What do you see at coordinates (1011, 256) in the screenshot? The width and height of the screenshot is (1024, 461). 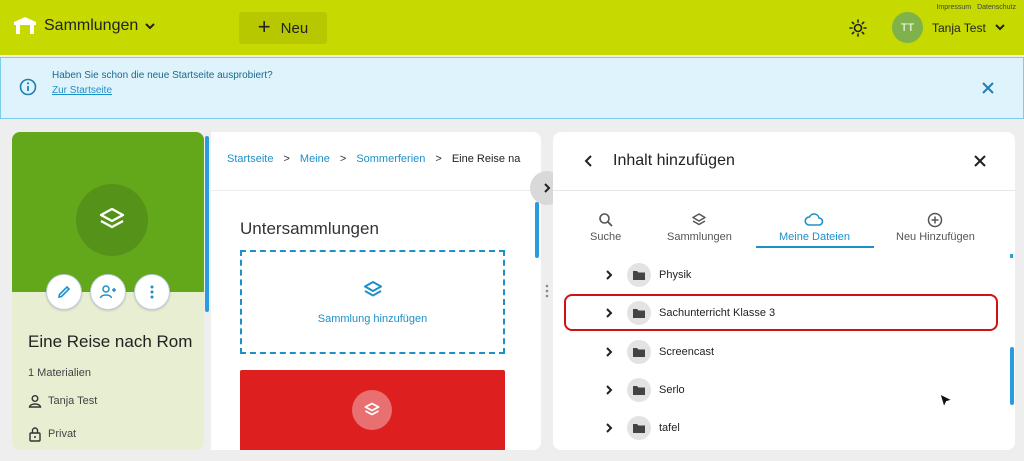 I see `scroll-arrow-icon` at bounding box center [1011, 256].